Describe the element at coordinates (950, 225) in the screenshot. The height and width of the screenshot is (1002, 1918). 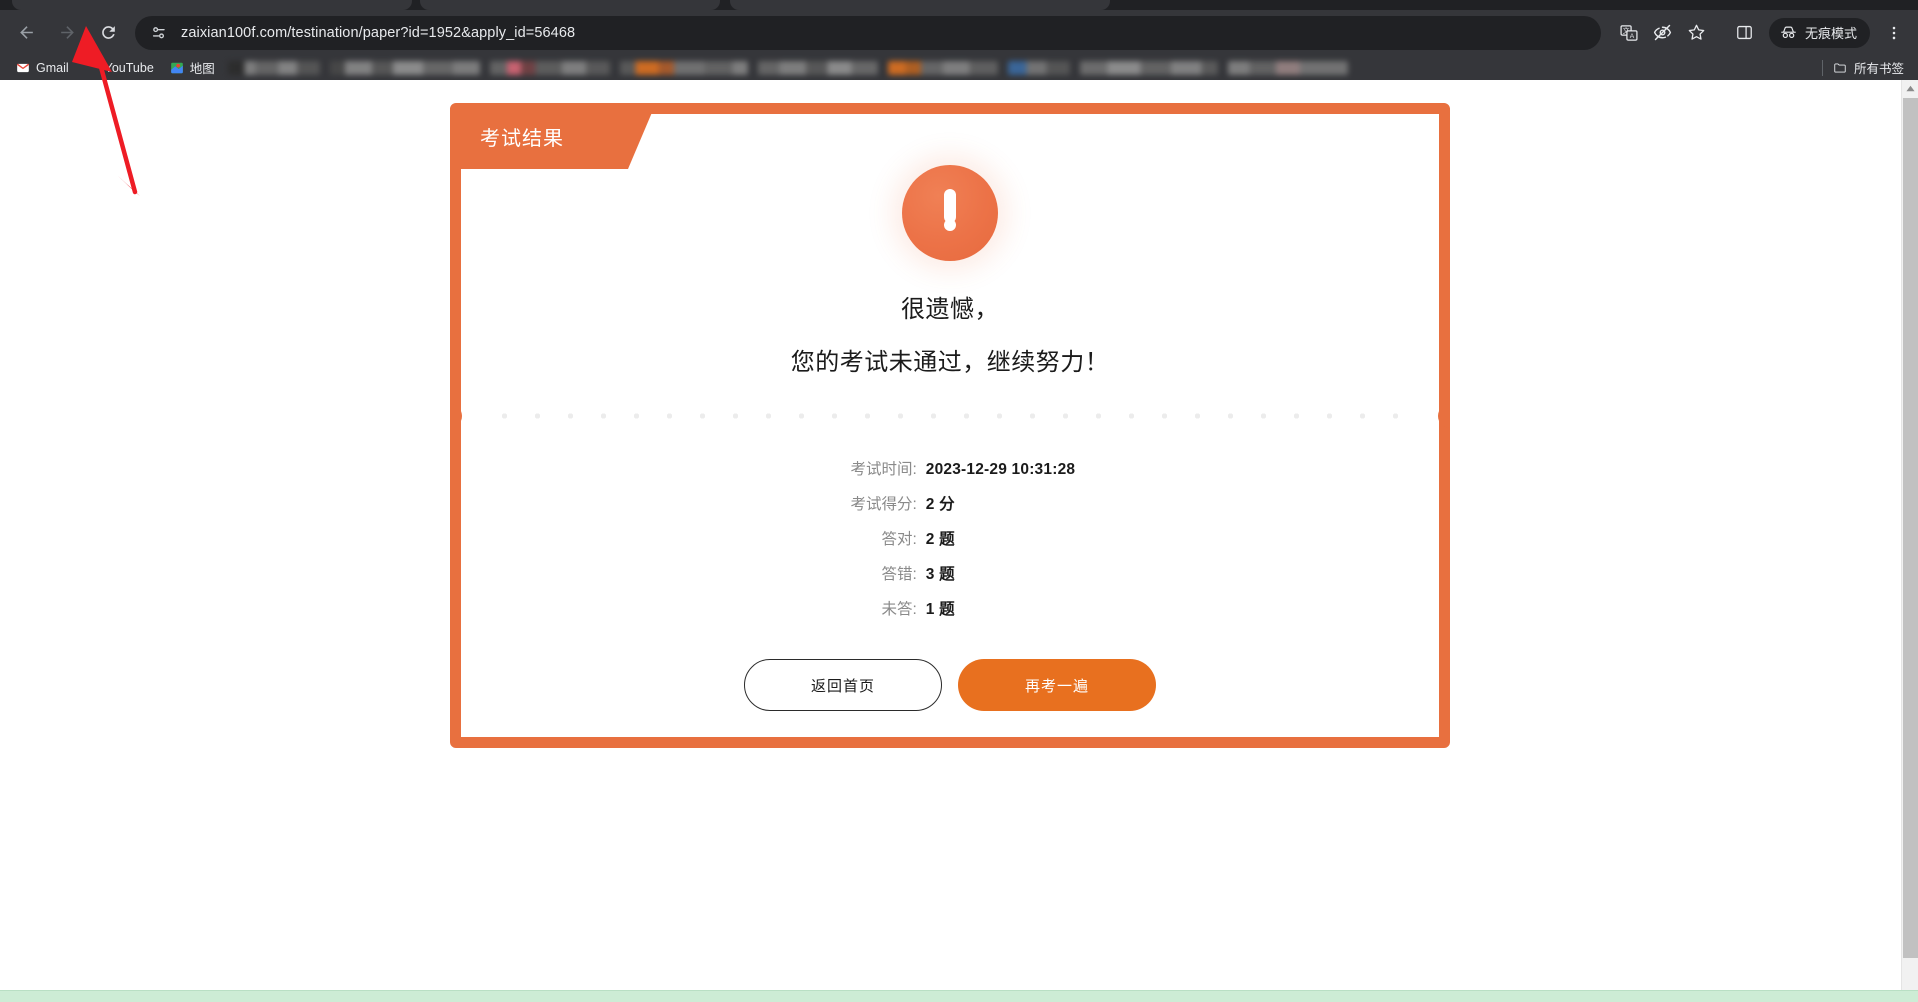
I see `exclamation-dot` at that location.